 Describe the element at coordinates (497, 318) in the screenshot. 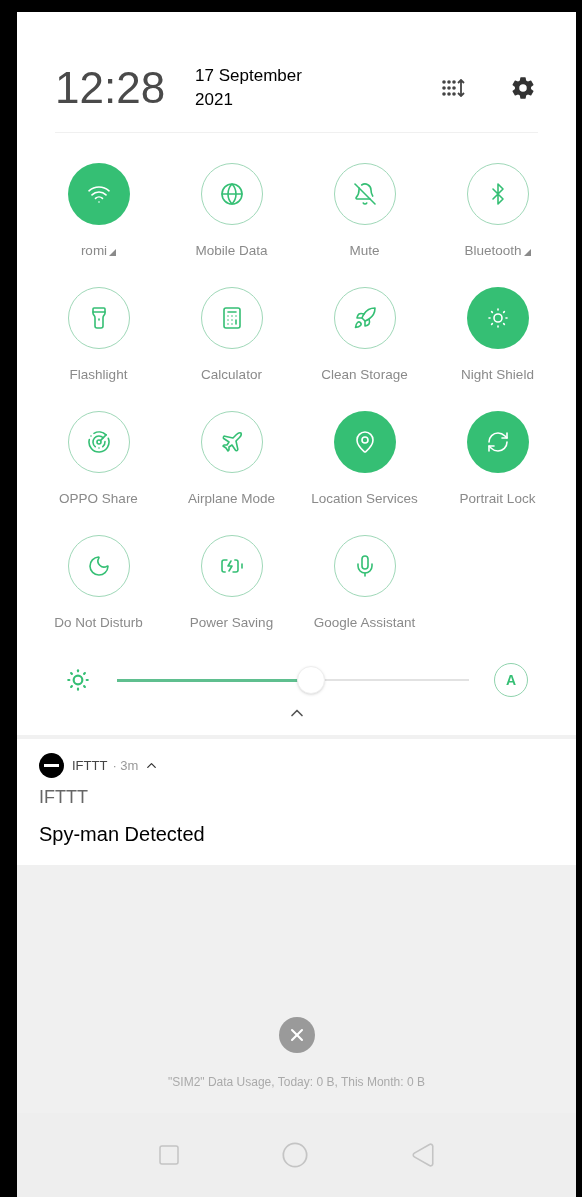

I see `sun-icon` at that location.